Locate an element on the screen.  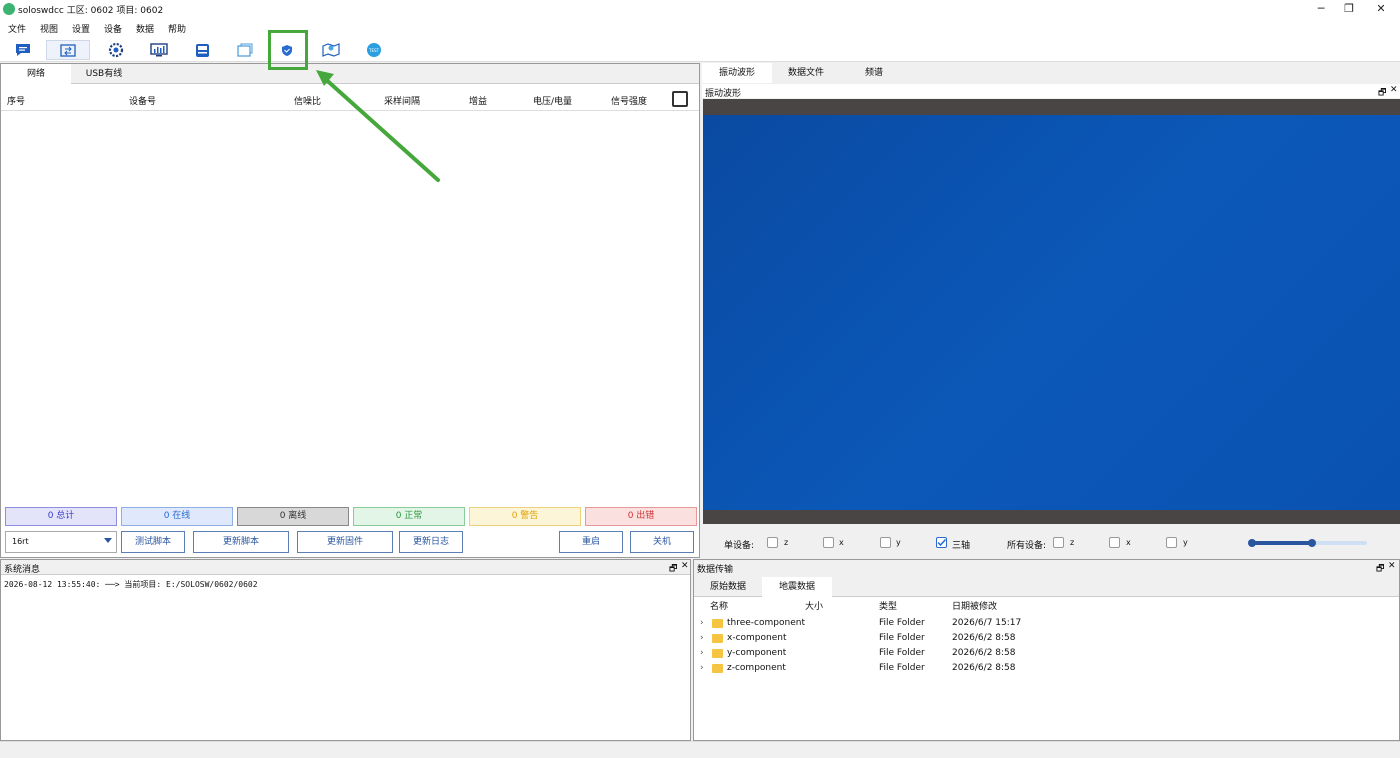
col-size: 大小 is located at coordinates (814, 605).